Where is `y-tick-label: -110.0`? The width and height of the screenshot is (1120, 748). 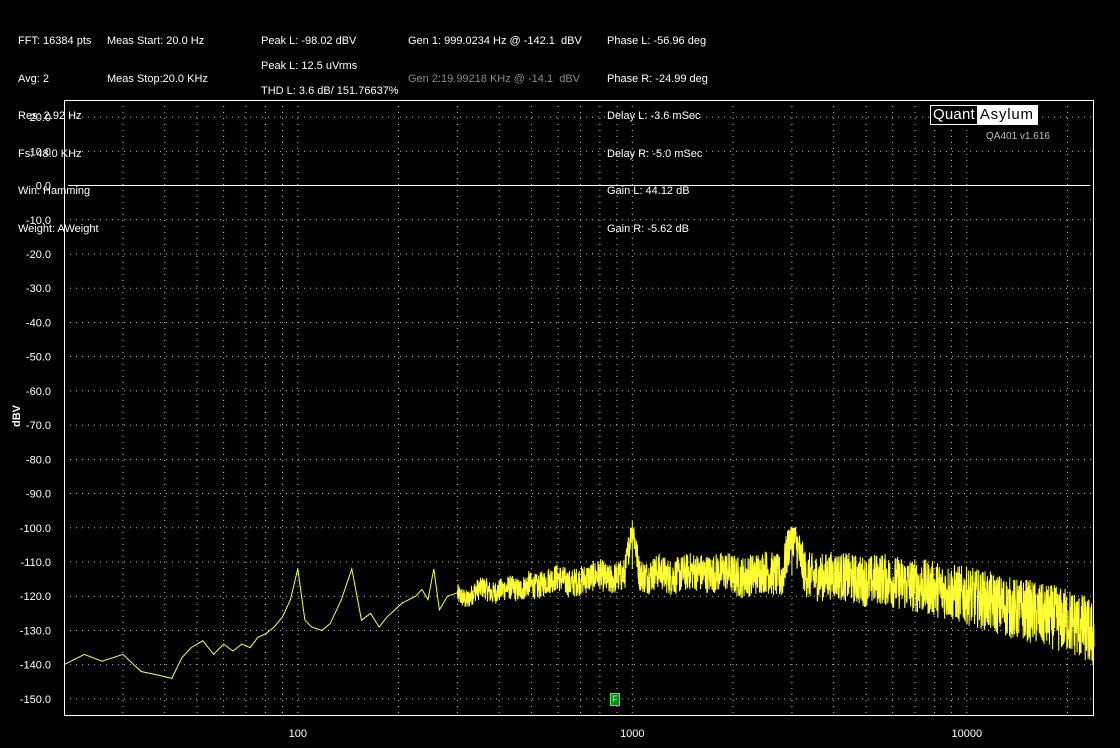 y-tick-label: -110.0 is located at coordinates (36, 563).